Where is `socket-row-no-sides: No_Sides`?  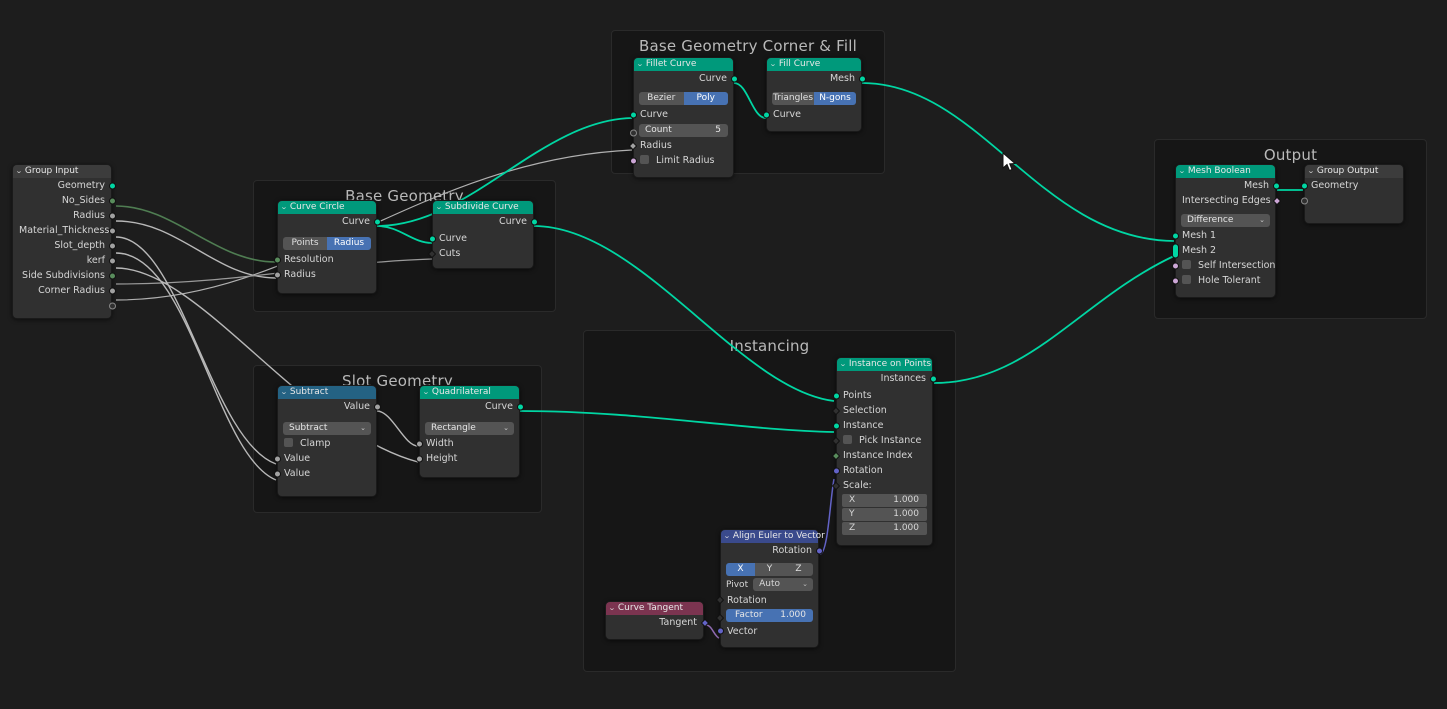 socket-row-no-sides: No_Sides is located at coordinates (64, 200).